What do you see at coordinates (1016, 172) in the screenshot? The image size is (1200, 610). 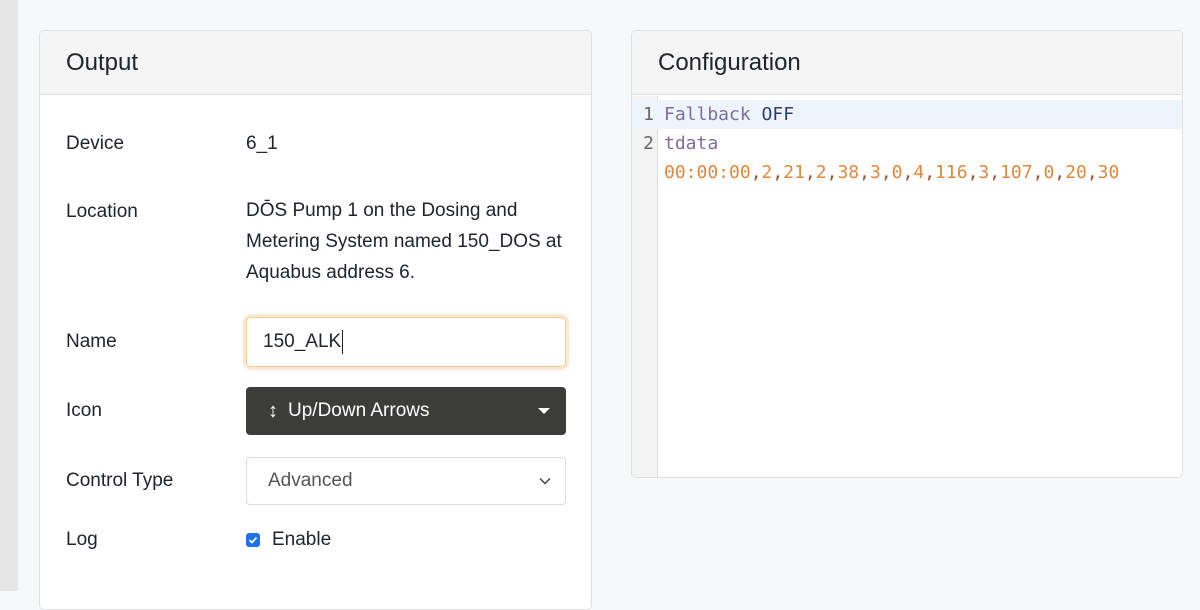 I see `code-token: 107` at bounding box center [1016, 172].